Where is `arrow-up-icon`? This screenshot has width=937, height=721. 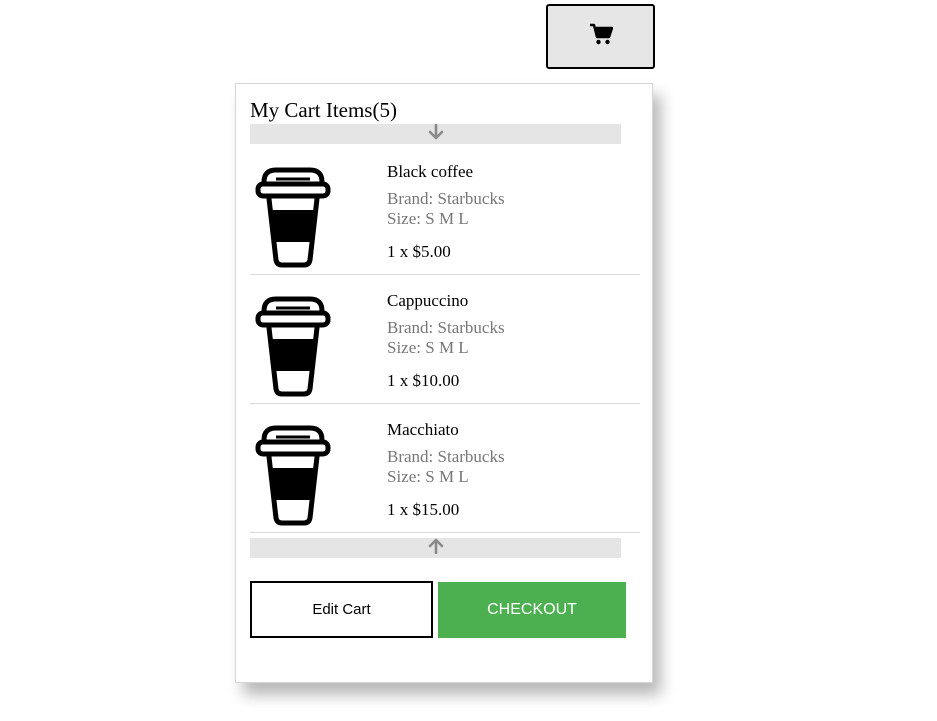 arrow-up-icon is located at coordinates (436, 548).